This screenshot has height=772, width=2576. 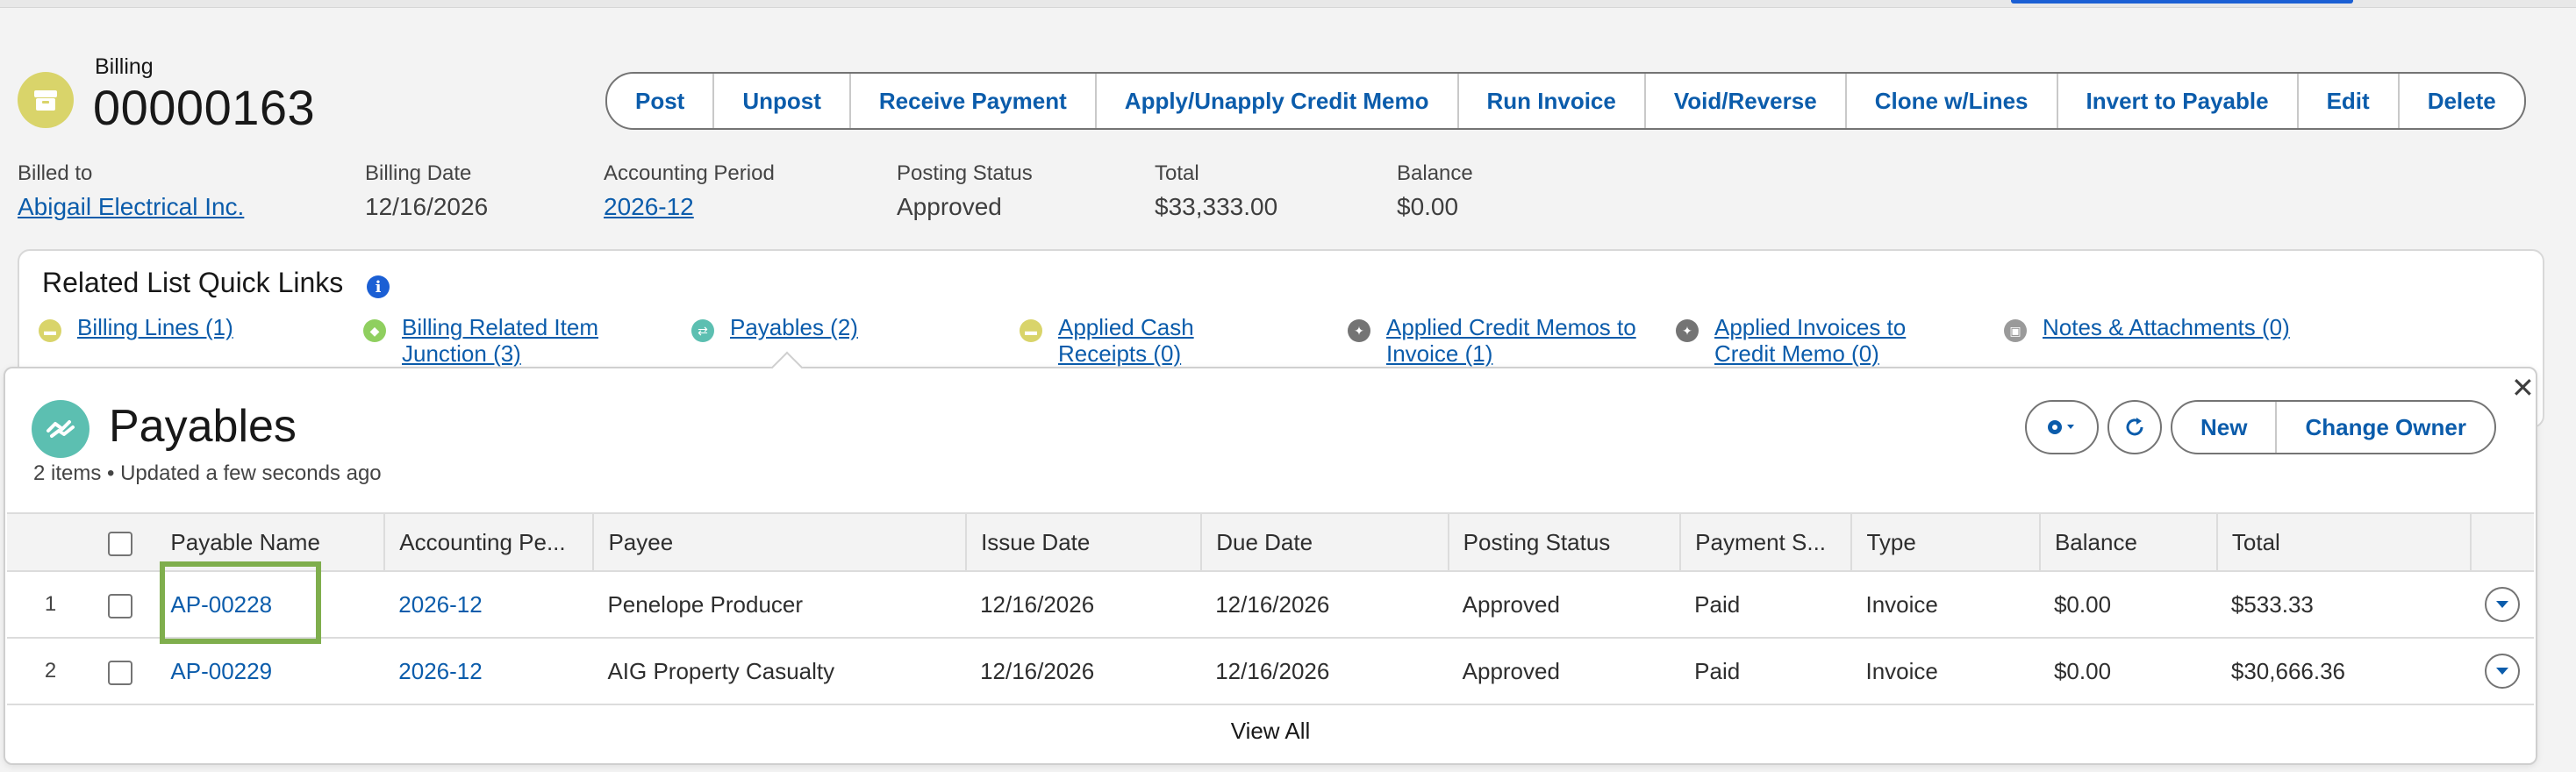 I want to click on select-all-checkbox, so click(x=120, y=543).